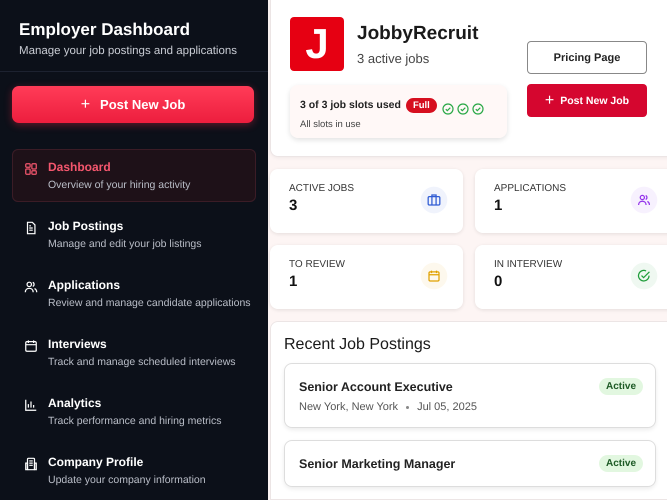  I want to click on nav-item: Interviews Track and manage scheduled interviews, so click(134, 352).